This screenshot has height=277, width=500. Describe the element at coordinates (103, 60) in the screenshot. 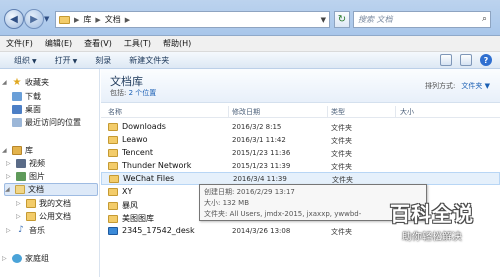

I see `burn-button: 刻录` at that location.